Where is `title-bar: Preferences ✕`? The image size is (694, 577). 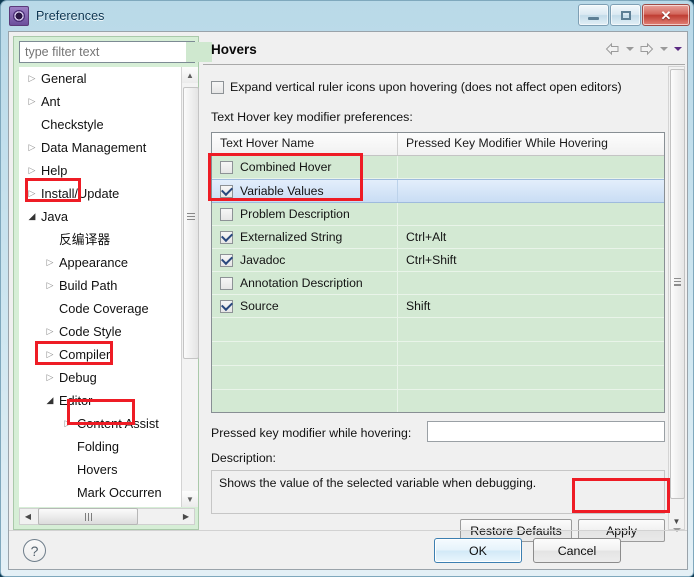 title-bar: Preferences ✕ is located at coordinates (347, 16).